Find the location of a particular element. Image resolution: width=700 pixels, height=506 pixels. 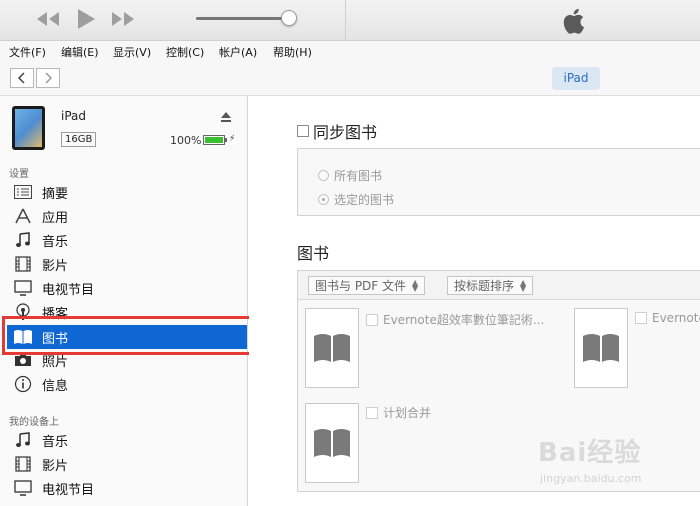

filter-label: 图书与 PDF 文件 is located at coordinates (361, 286).